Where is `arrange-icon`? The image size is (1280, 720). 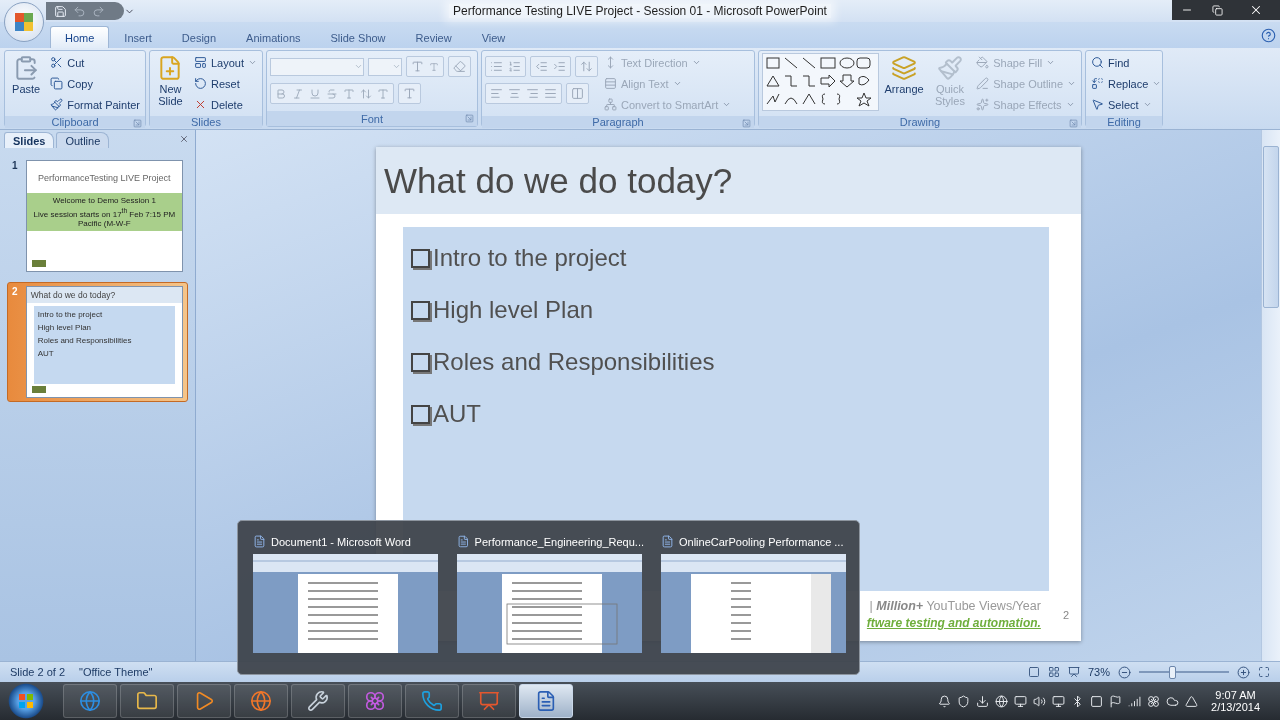
arrange-icon is located at coordinates (904, 68).